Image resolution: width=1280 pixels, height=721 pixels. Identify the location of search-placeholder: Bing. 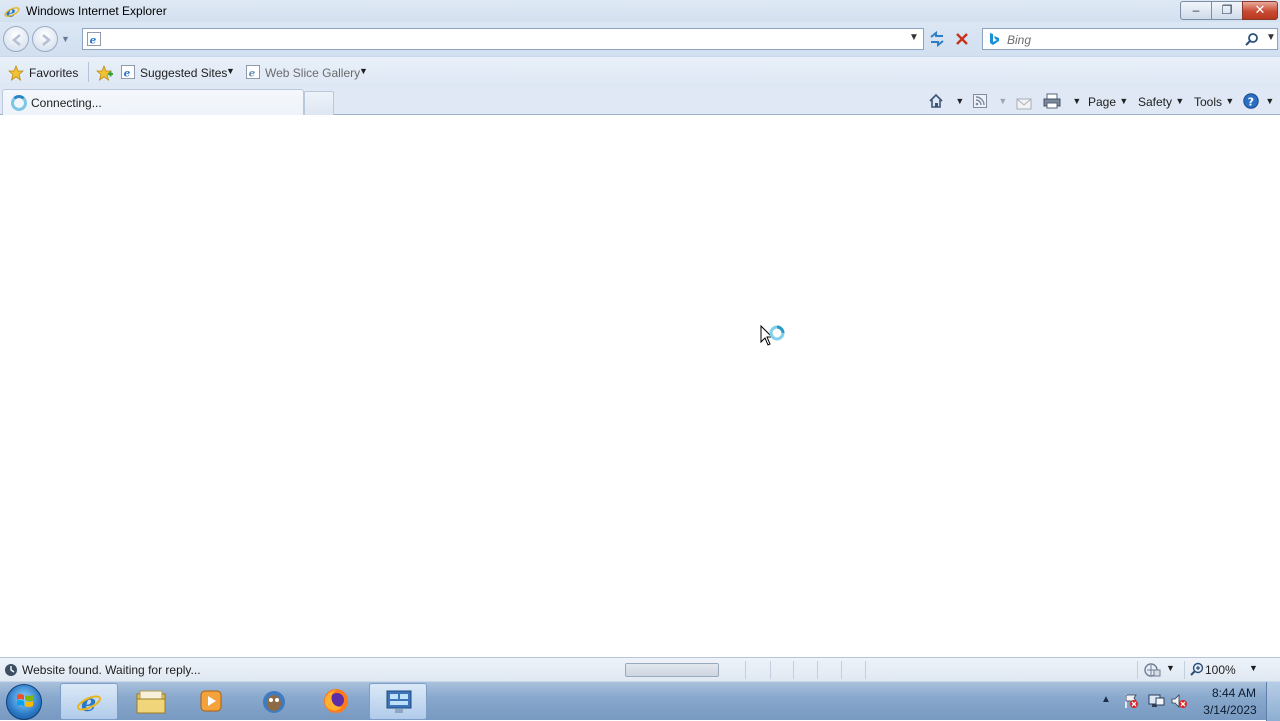
(1019, 40).